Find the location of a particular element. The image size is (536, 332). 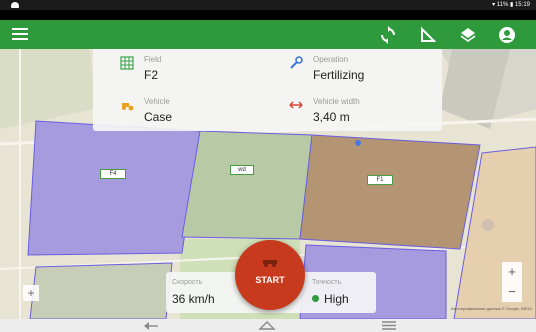

start-button: START is located at coordinates (270, 275).